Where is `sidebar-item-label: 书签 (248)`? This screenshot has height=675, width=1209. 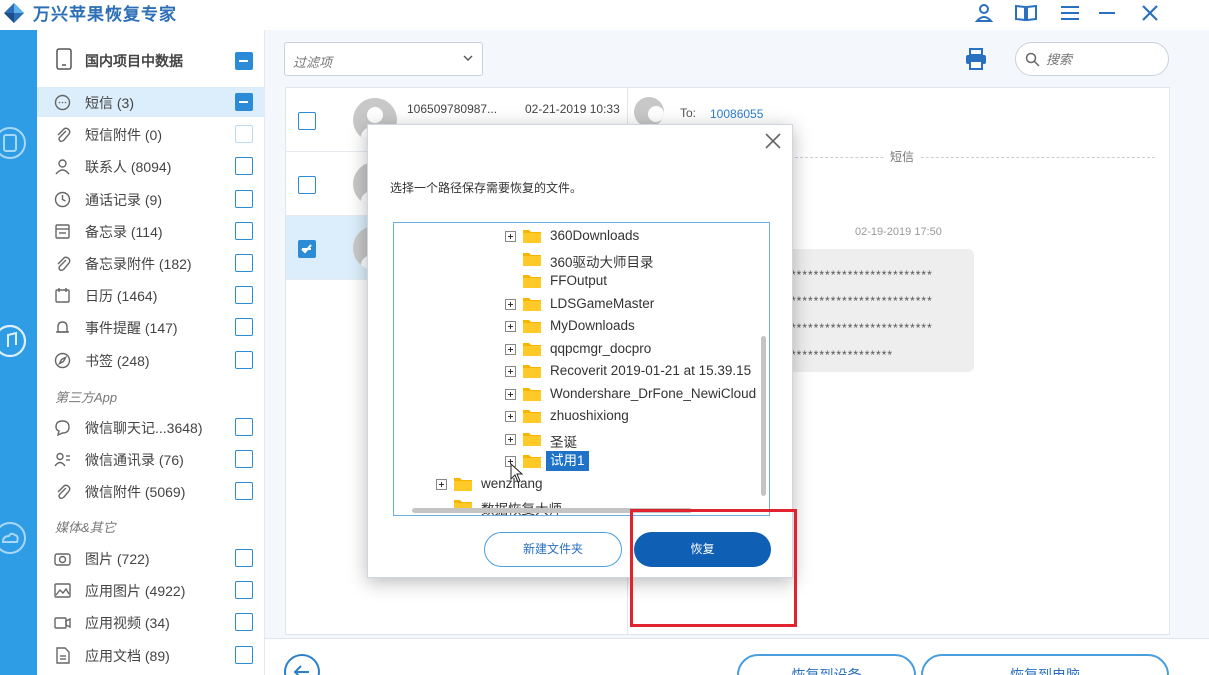 sidebar-item-label: 书签 (248) is located at coordinates (117, 360).